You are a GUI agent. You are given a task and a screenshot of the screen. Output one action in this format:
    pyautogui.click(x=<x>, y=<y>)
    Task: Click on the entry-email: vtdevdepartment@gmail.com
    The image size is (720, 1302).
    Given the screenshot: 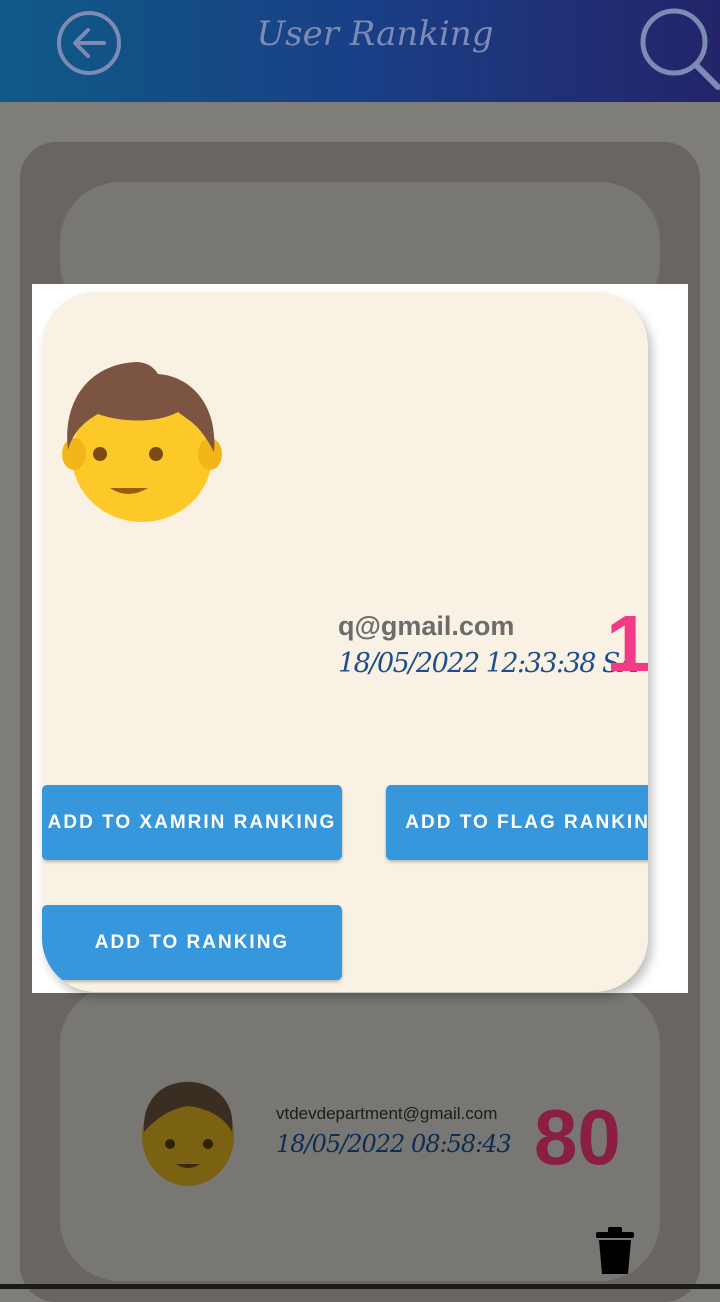 What is the action you would take?
    pyautogui.click(x=387, y=1113)
    